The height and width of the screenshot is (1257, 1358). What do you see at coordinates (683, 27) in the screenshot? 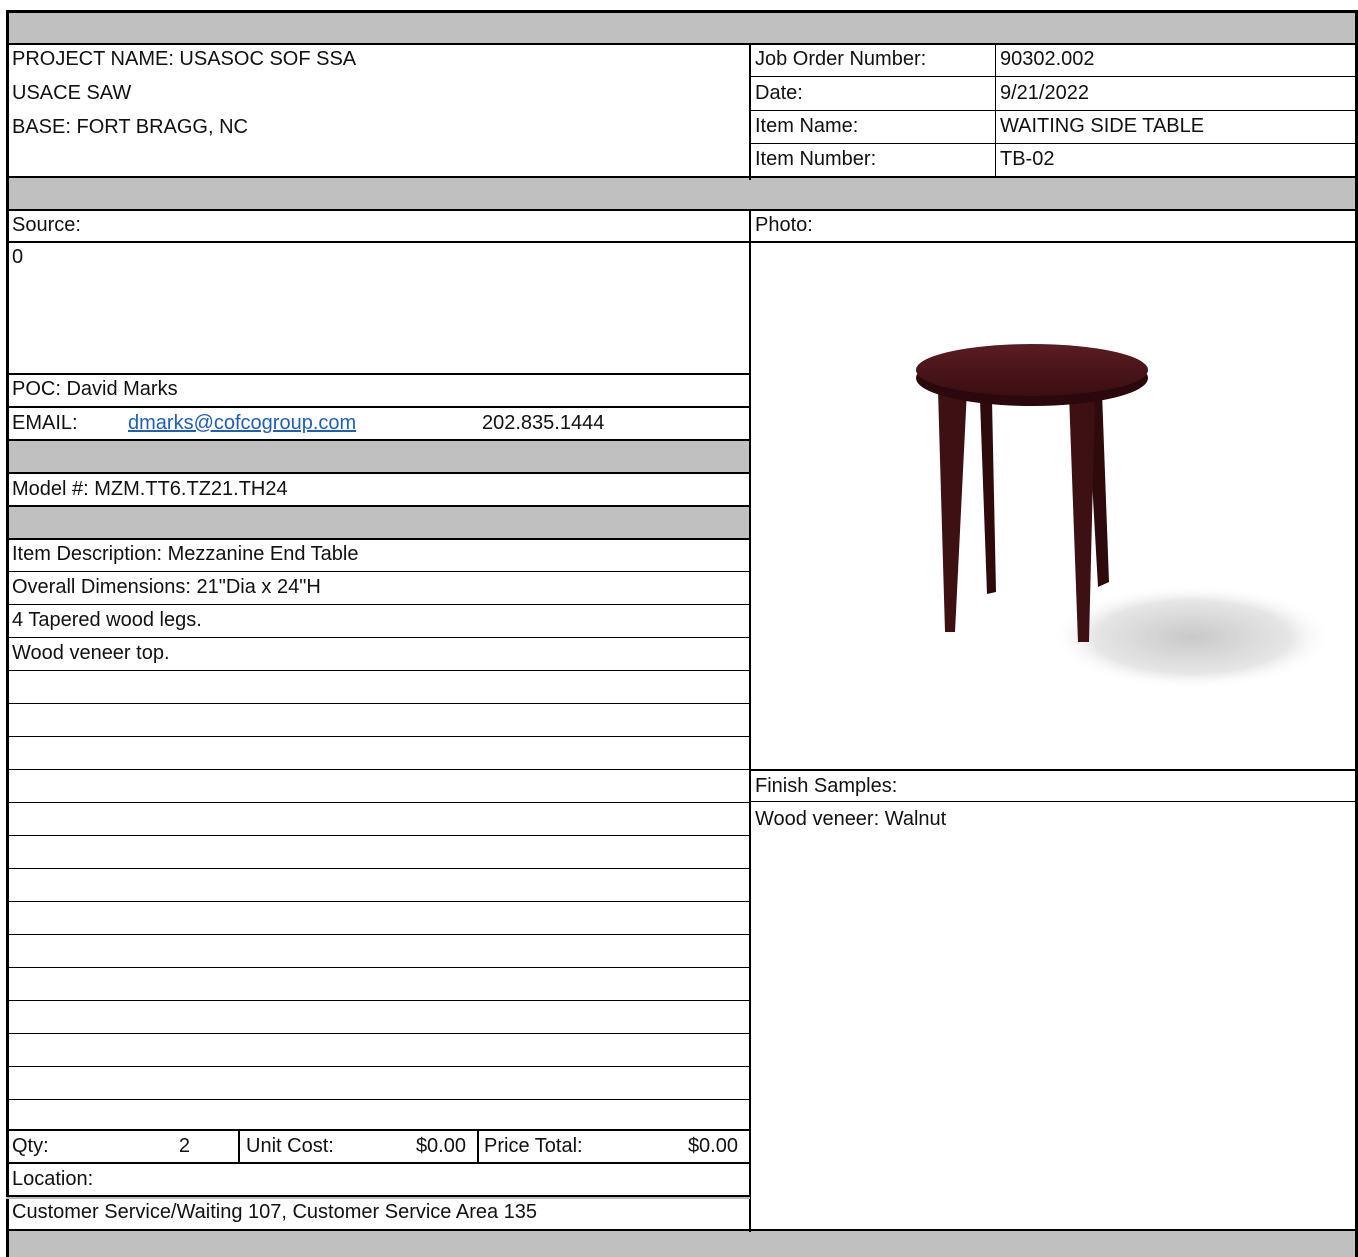
I see `header-band` at bounding box center [683, 27].